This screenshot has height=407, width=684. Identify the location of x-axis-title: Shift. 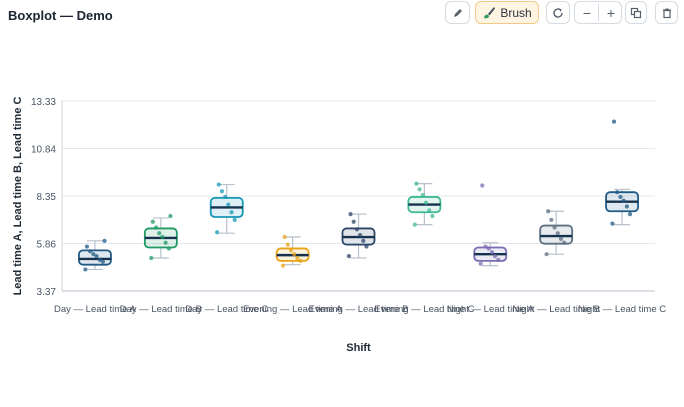
(358, 348).